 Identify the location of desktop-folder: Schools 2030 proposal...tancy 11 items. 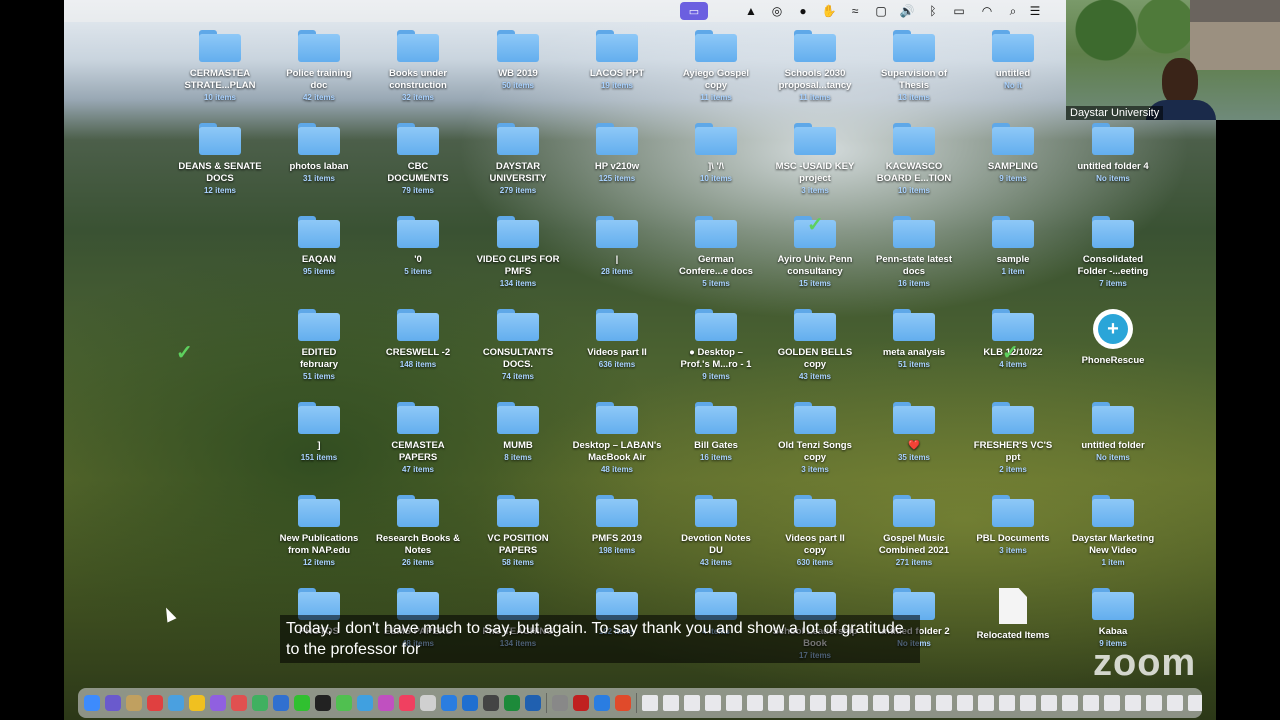
(815, 66).